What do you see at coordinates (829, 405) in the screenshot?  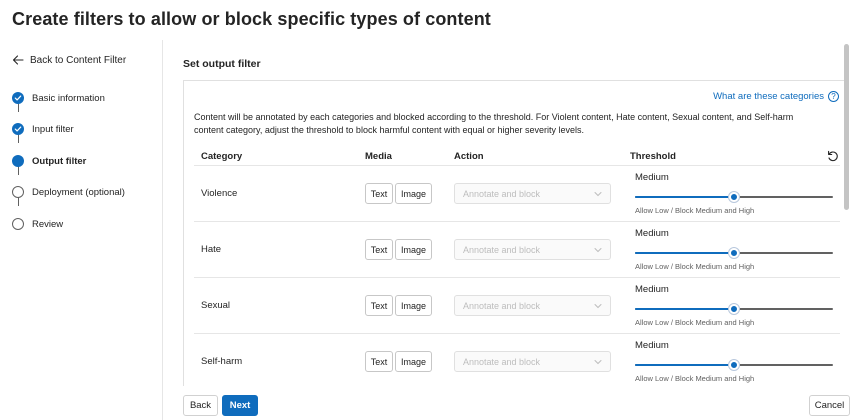 I see `cancel-button: Cancel` at bounding box center [829, 405].